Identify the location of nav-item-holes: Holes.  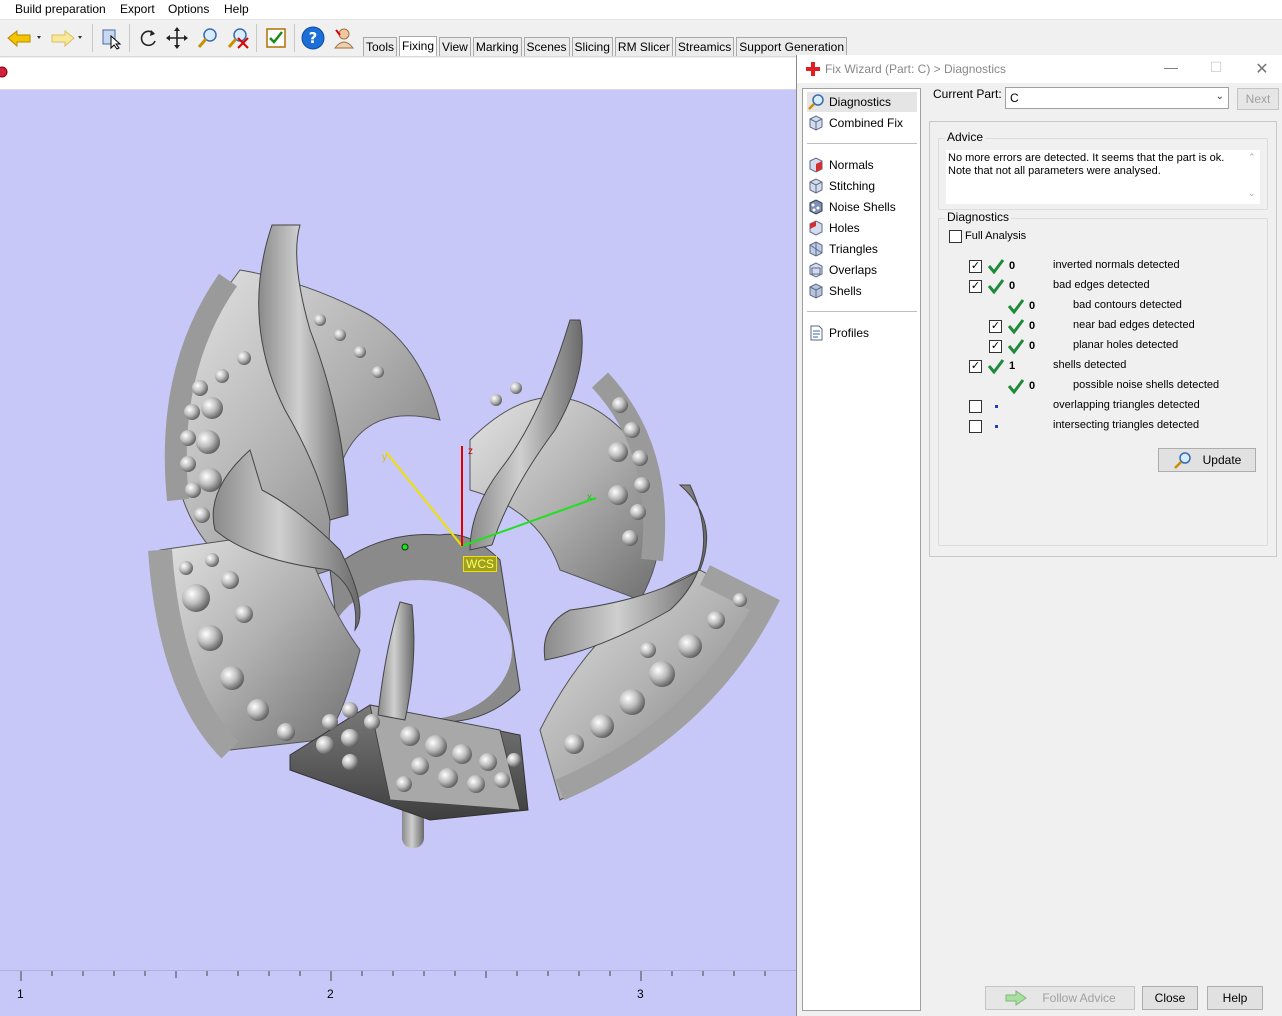
(862, 228).